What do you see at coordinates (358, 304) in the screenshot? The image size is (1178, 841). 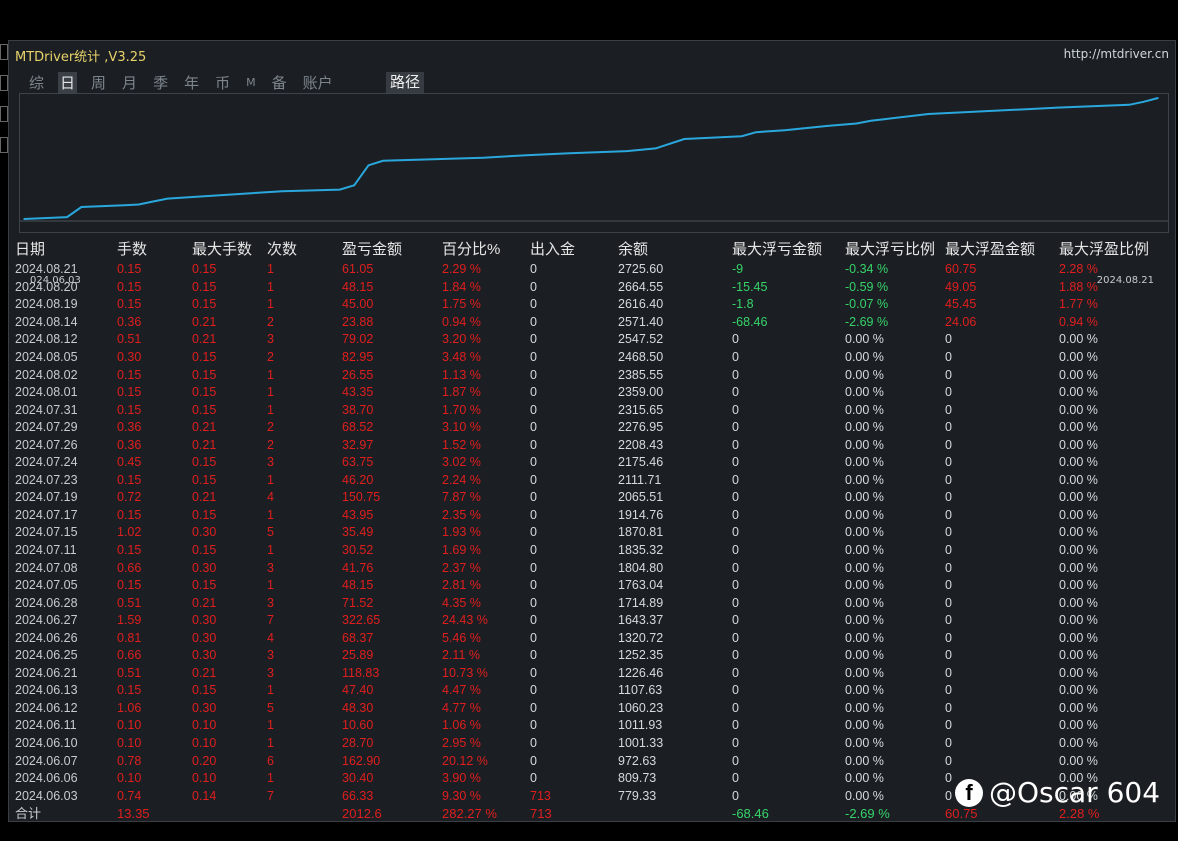 I see `table-cell: 45.00` at bounding box center [358, 304].